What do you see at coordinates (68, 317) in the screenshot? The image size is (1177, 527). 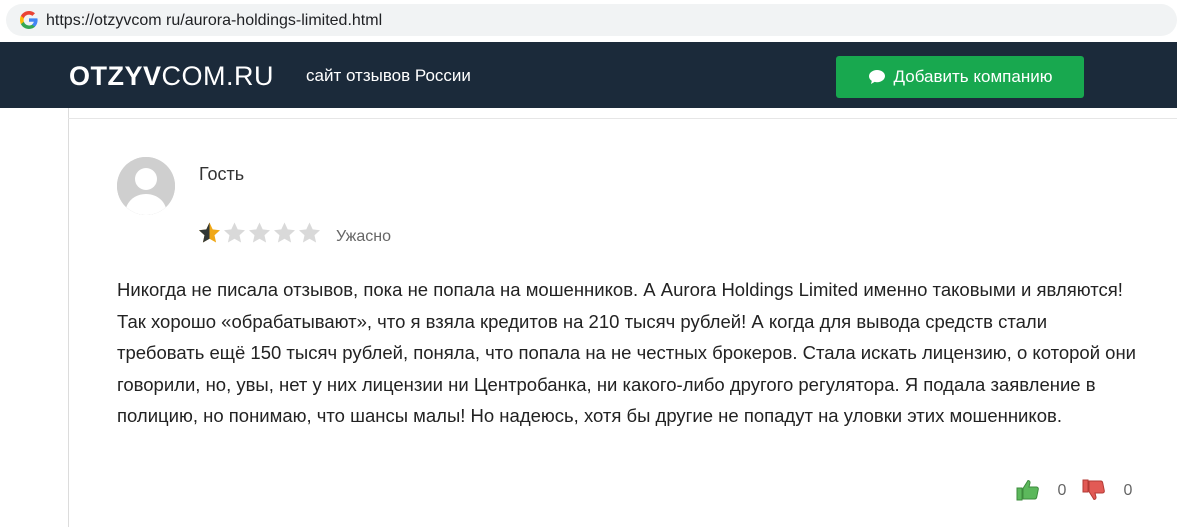 I see `content-left-border` at bounding box center [68, 317].